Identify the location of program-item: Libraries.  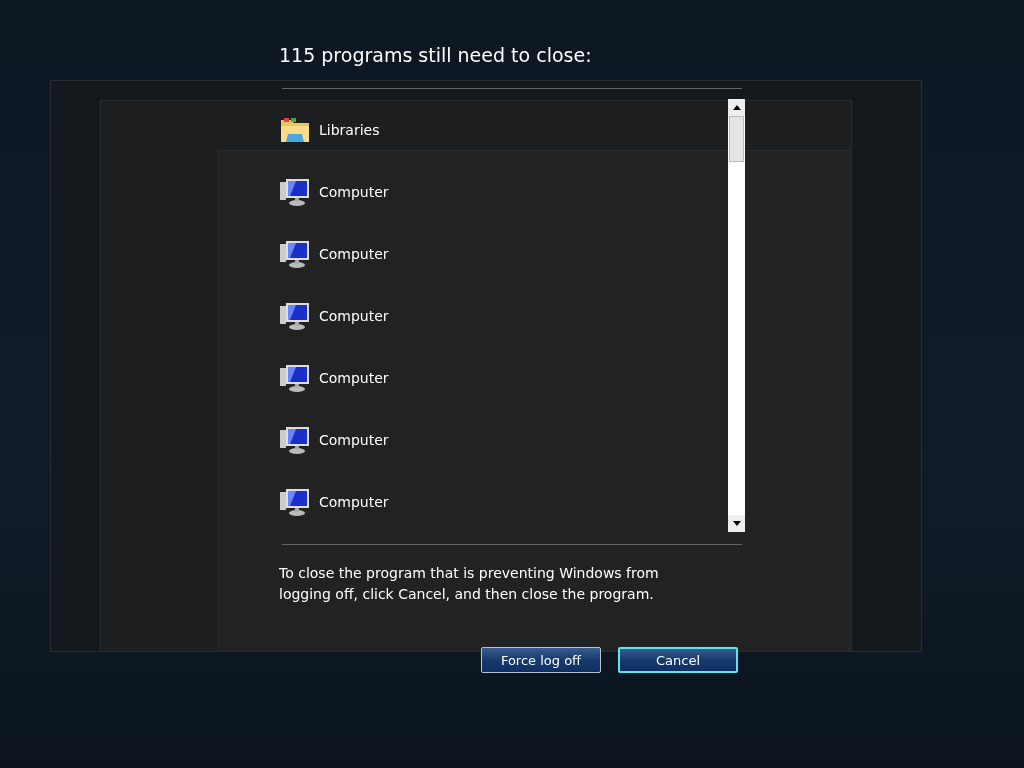
(503, 130).